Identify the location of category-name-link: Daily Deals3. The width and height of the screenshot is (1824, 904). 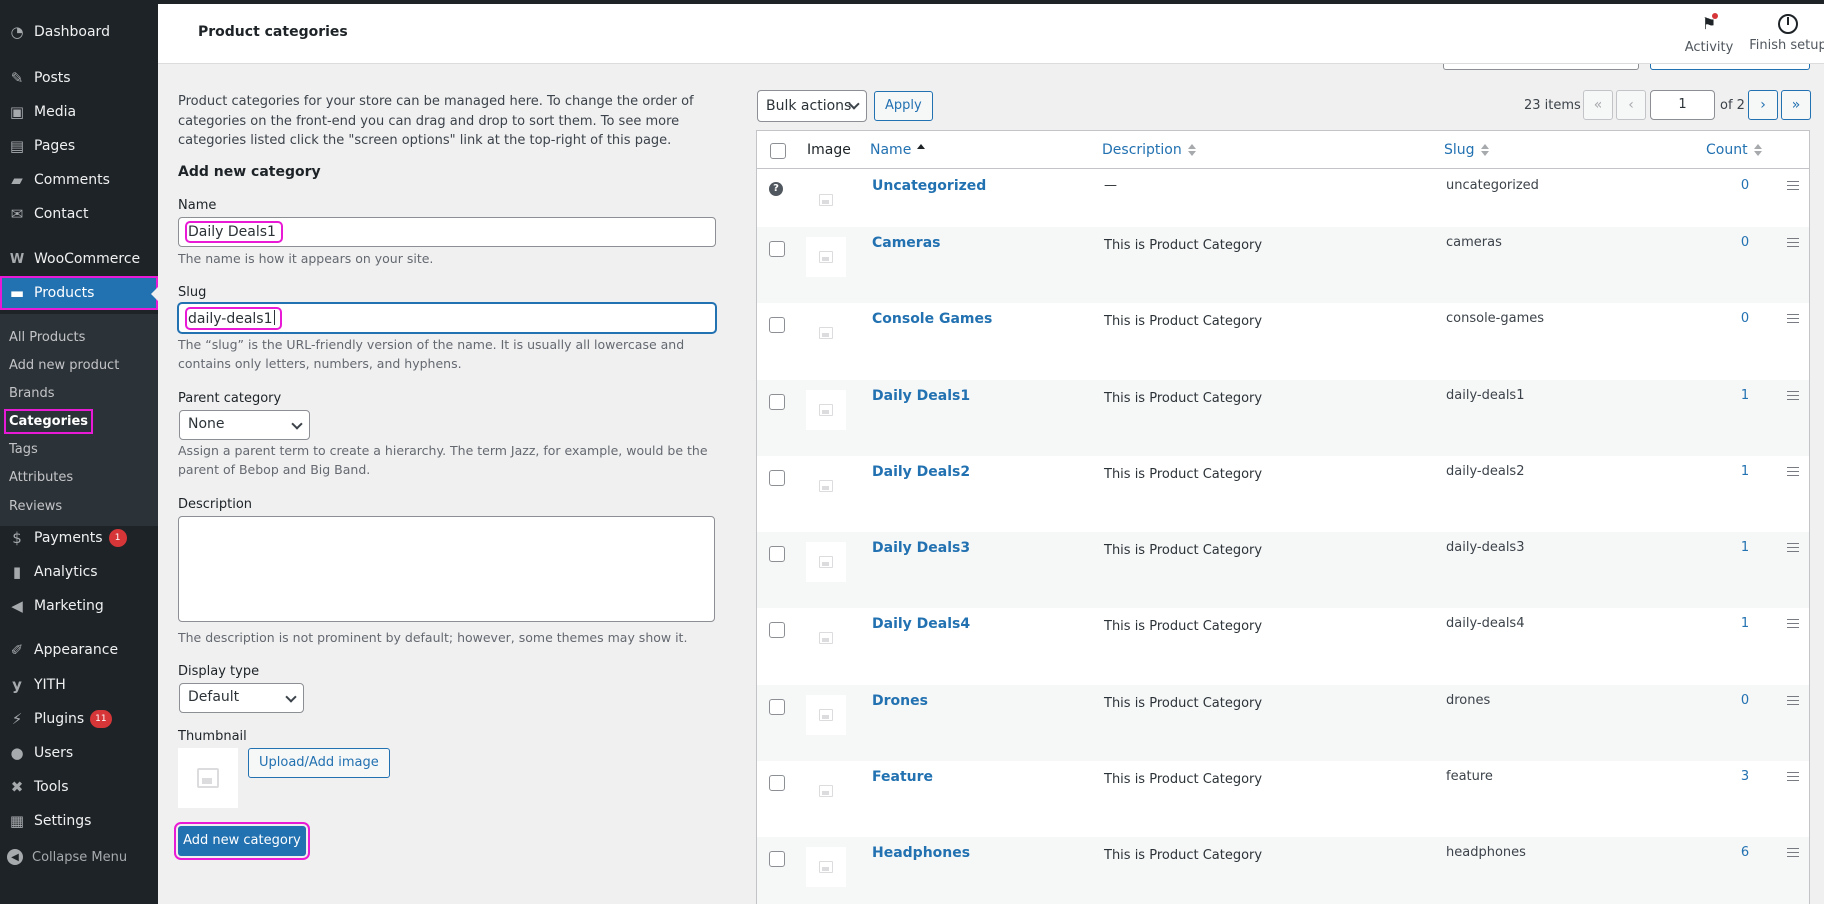
(921, 548).